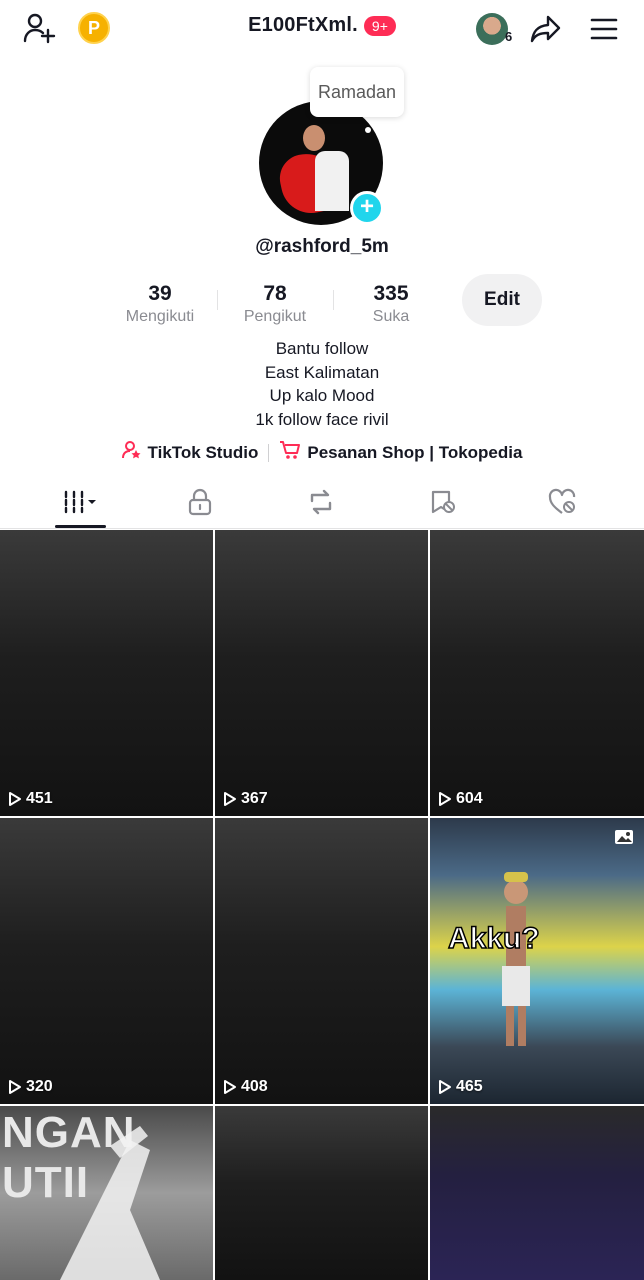 The width and height of the screenshot is (644, 1280). Describe the element at coordinates (368, 130) in the screenshot. I see `note-bubble-tail` at that location.